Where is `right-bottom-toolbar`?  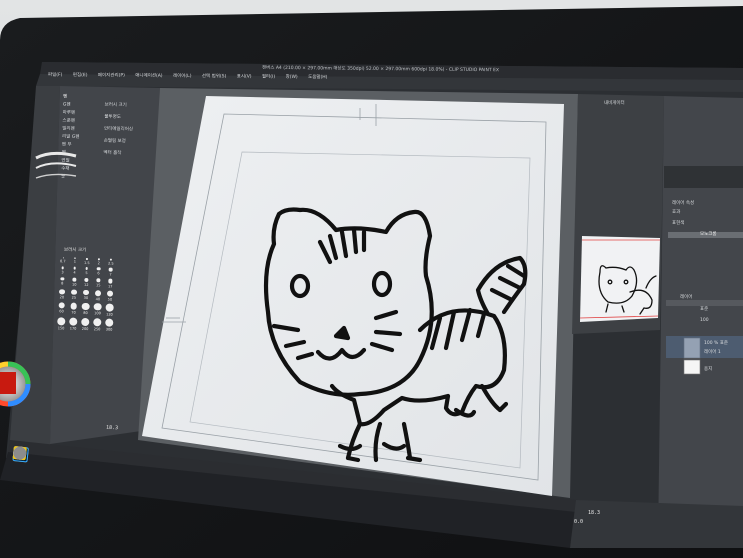 right-bottom-toolbar is located at coordinates (656, 524).